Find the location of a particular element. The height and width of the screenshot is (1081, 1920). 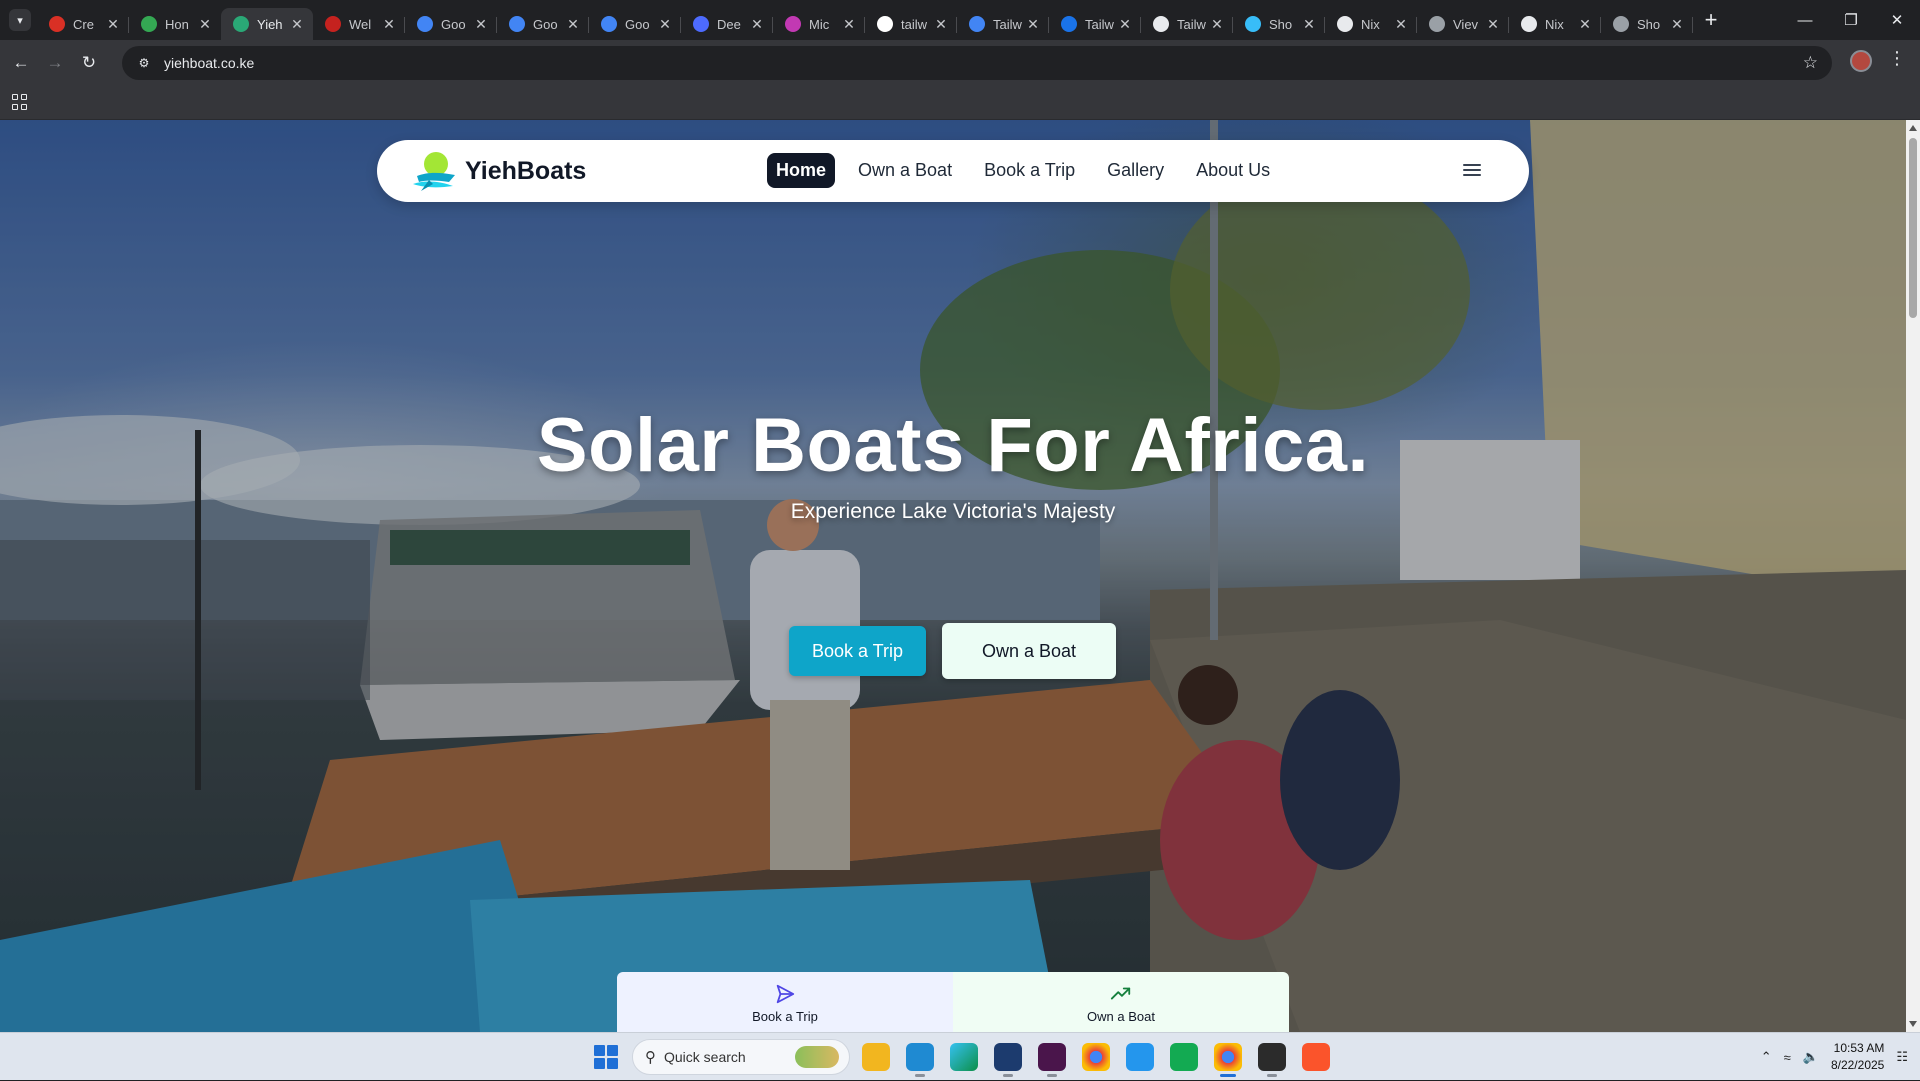

volume-icon: 🔈 is located at coordinates (1811, 1057).